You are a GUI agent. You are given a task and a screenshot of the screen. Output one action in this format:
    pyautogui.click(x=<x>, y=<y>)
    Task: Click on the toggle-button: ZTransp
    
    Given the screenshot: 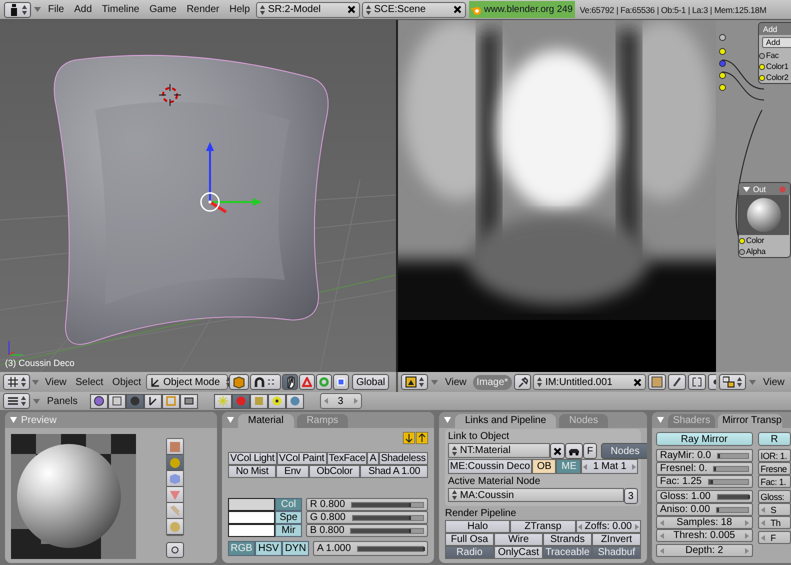 What is the action you would take?
    pyautogui.click(x=543, y=526)
    